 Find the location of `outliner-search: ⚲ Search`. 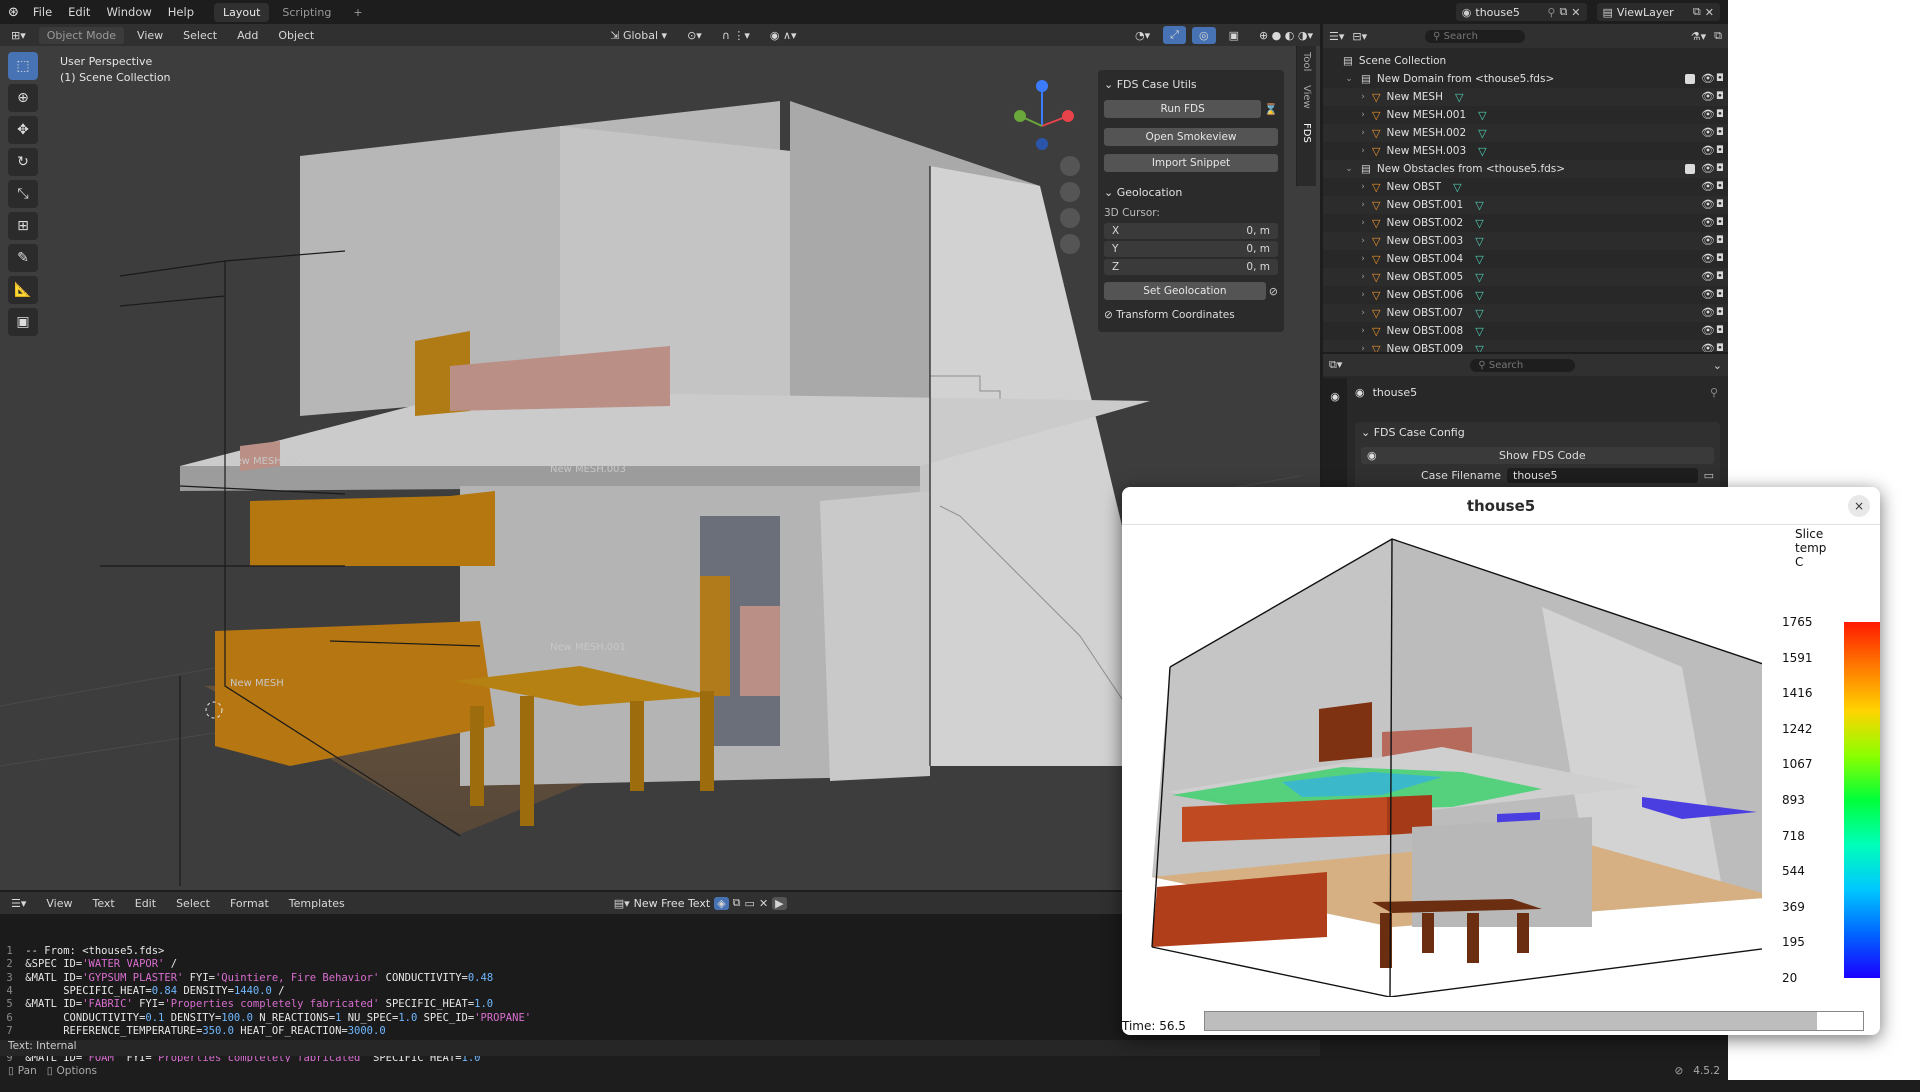

outliner-search: ⚲ Search is located at coordinates (1475, 36).